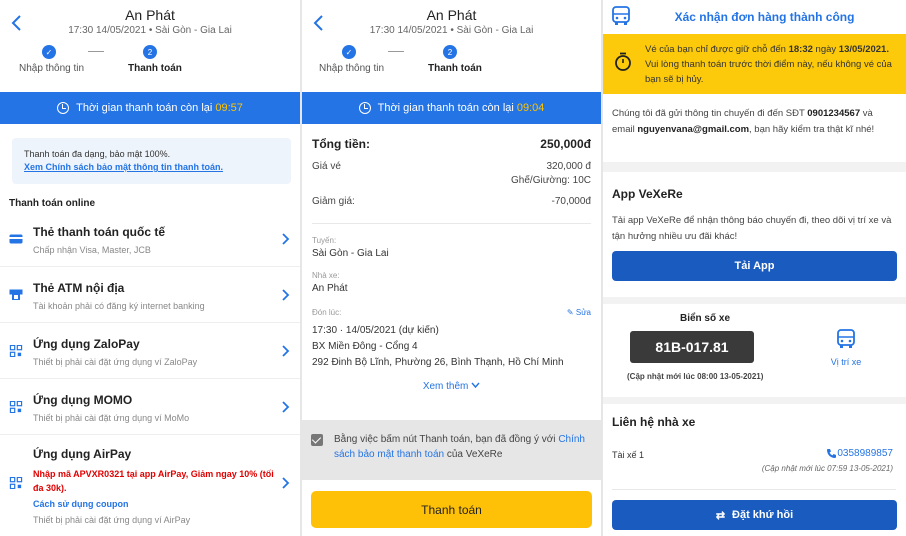 Image resolution: width=906 pixels, height=536 pixels. Describe the element at coordinates (571, 201) in the screenshot. I see `discount-value: -70,000đ` at that location.